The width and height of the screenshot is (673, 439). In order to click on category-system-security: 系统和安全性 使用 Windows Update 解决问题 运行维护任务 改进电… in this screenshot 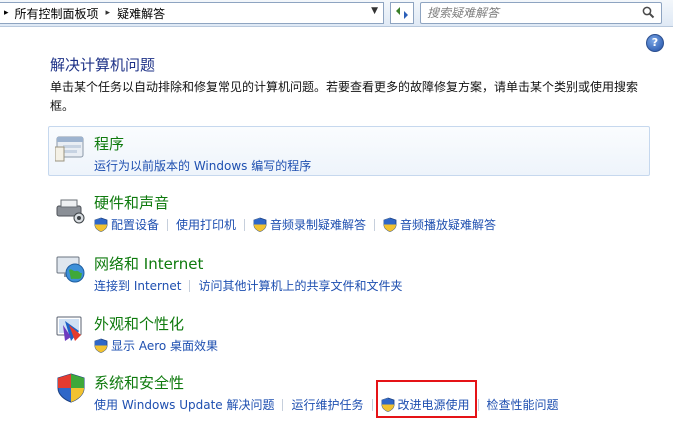, I will do `click(349, 391)`.